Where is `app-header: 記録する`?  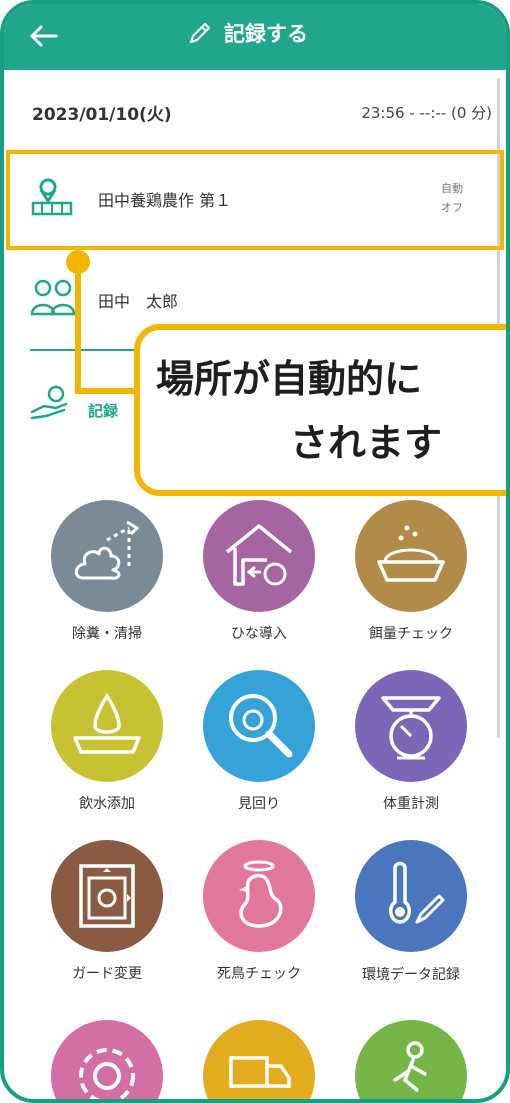 app-header: 記録する is located at coordinates (255, 37).